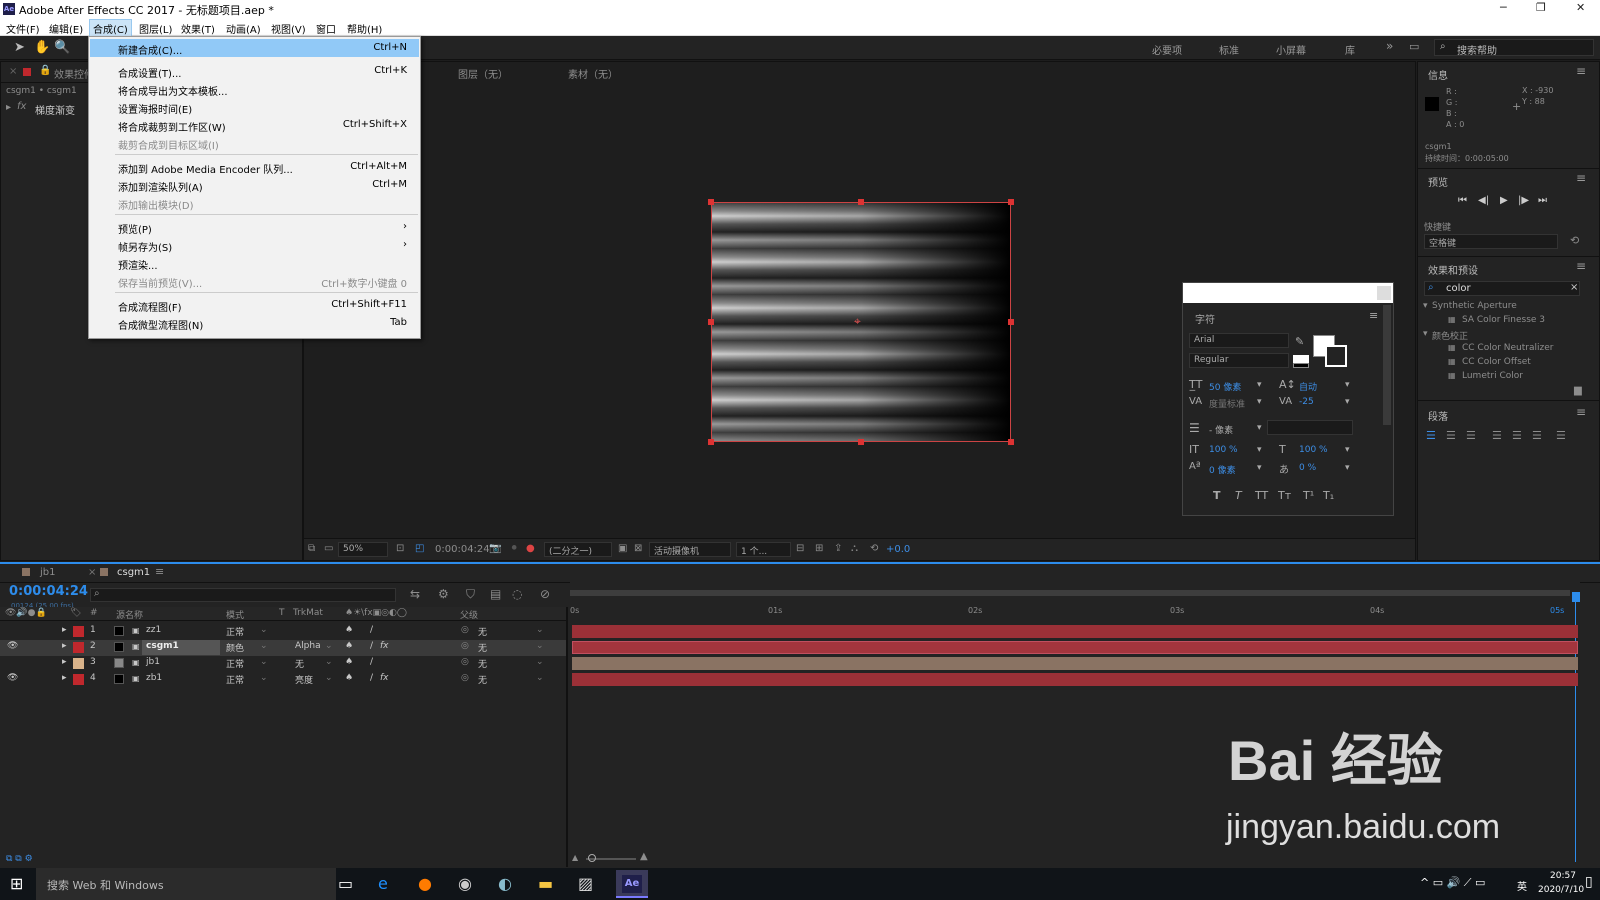 The image size is (1600, 900). What do you see at coordinates (578, 549) in the screenshot?
I see `resolution-dropdown: (二分之一)` at bounding box center [578, 549].